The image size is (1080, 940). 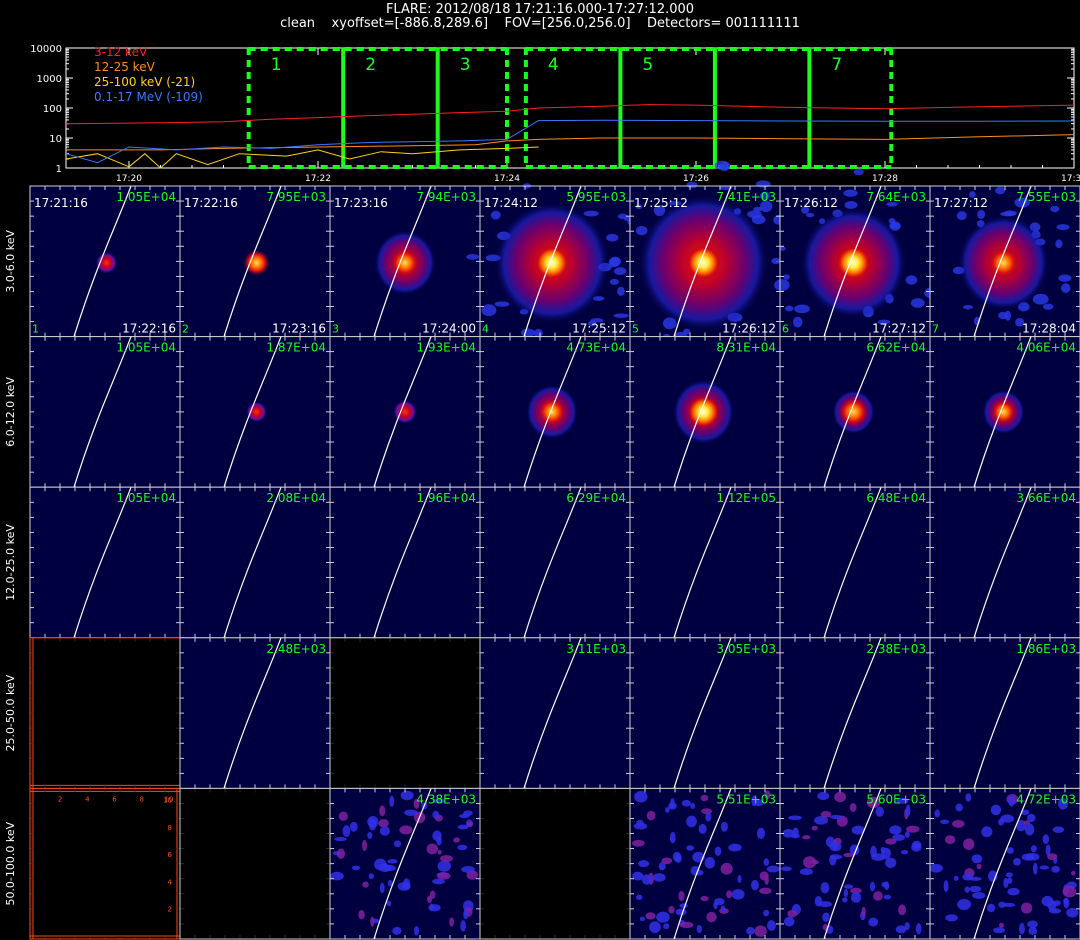 What do you see at coordinates (811, 203) in the screenshot?
I see `start-time: 17:26:12` at bounding box center [811, 203].